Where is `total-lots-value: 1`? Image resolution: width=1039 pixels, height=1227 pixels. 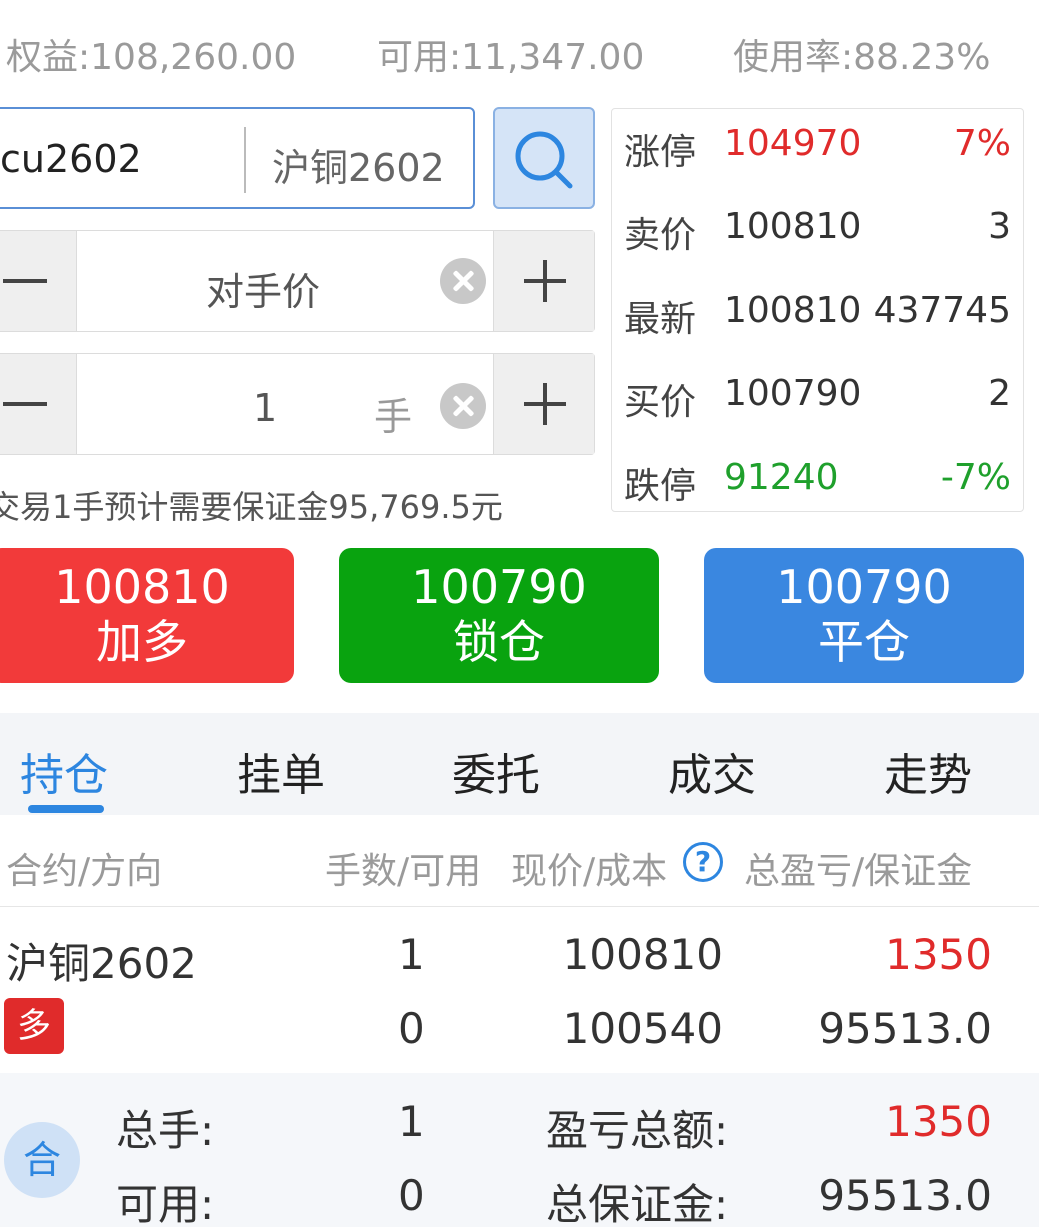
total-lots-value: 1 is located at coordinates (411, 1121).